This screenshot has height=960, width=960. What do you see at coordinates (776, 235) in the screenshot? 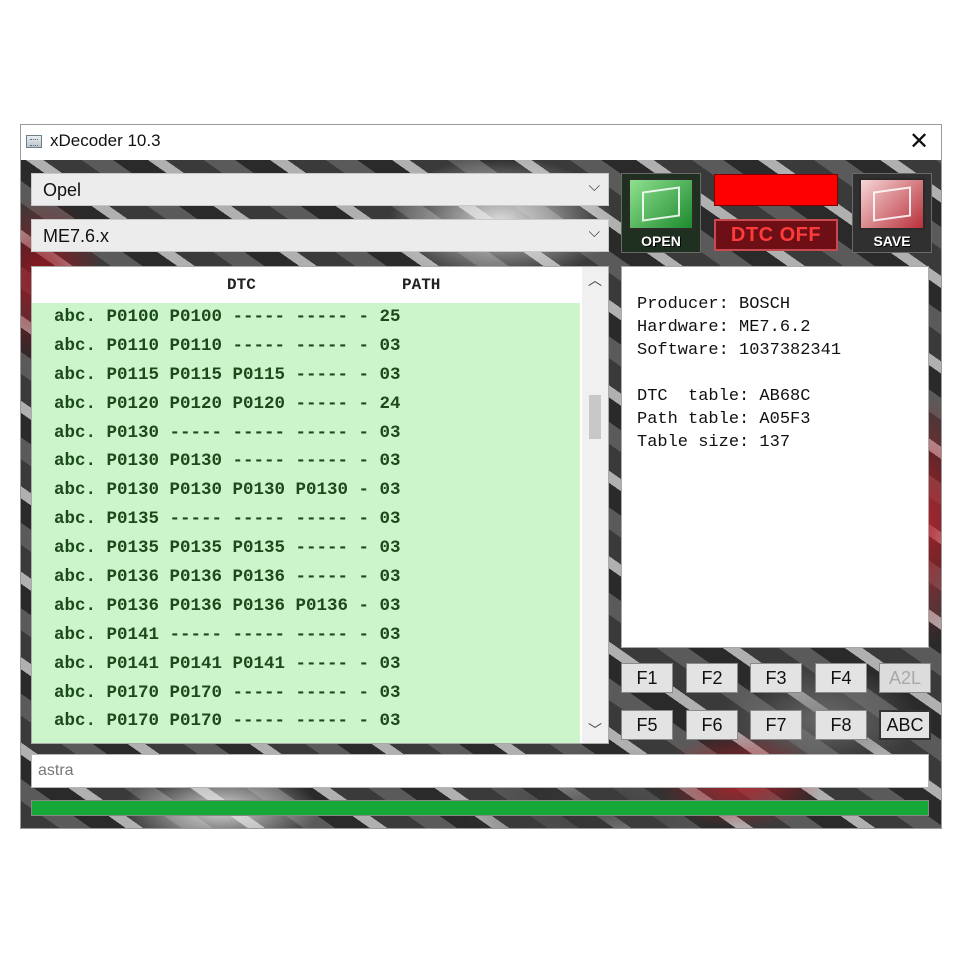
I see `dtc-off-button: DTC OFF` at bounding box center [776, 235].